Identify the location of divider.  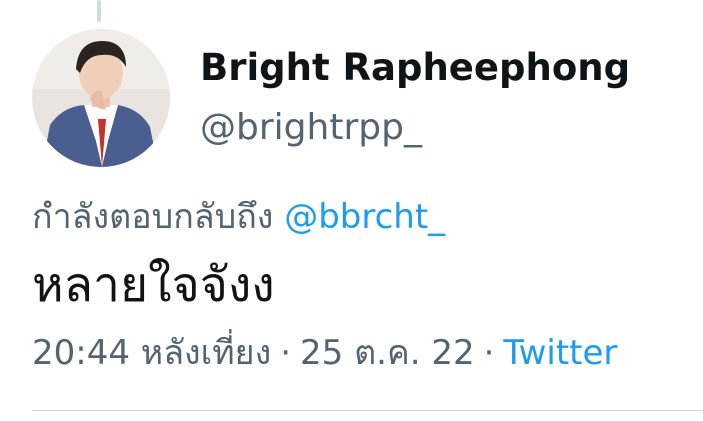
(367, 410).